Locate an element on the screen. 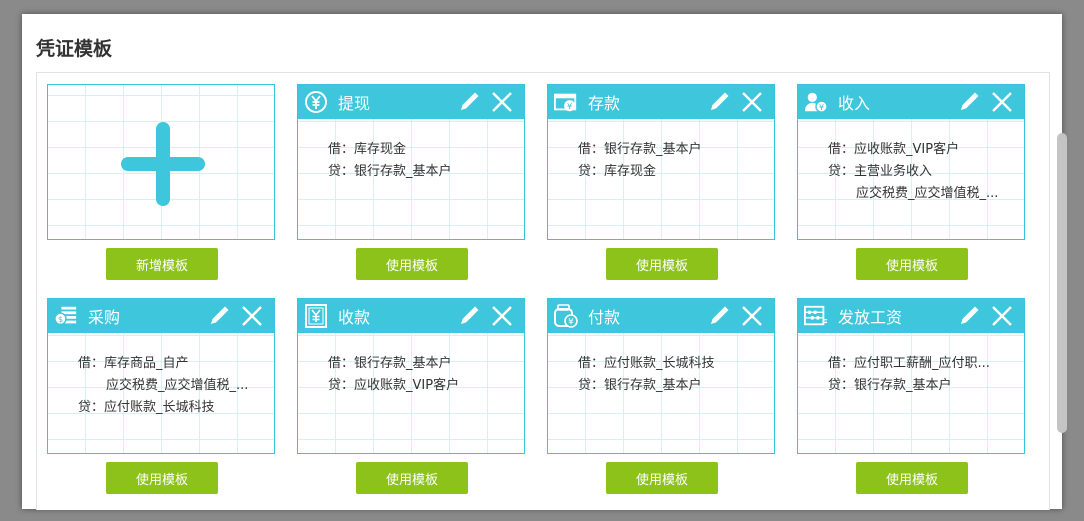  template-name: 采购 is located at coordinates (104, 317).